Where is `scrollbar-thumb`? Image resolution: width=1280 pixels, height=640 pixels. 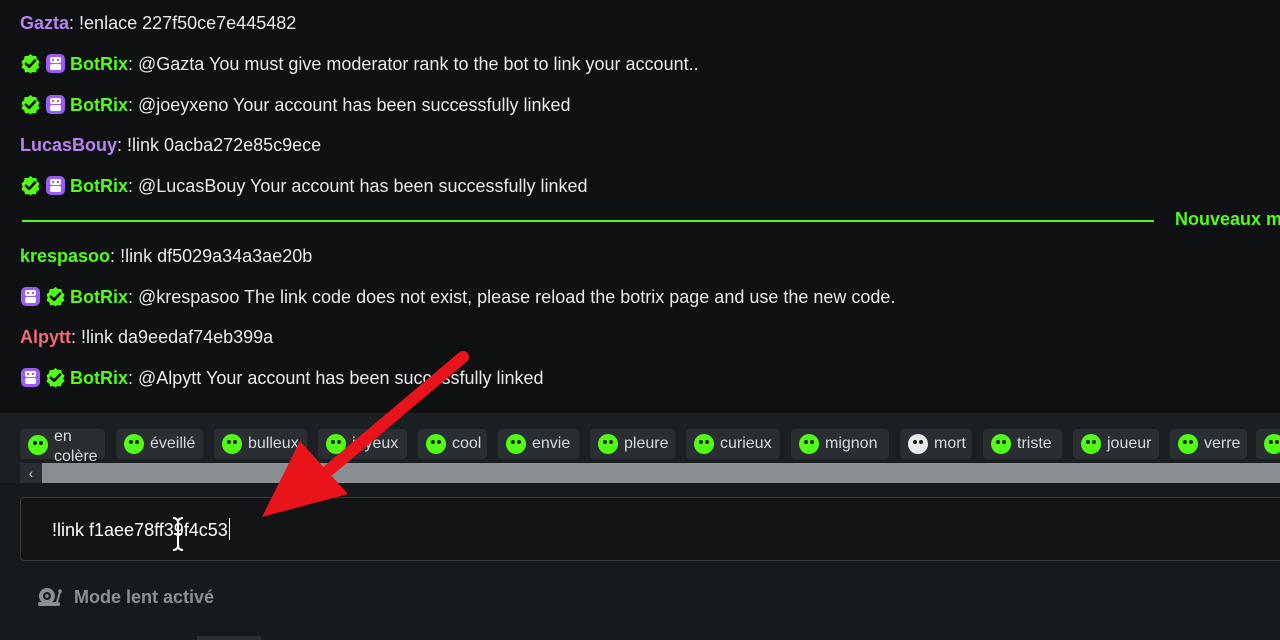
scrollbar-thumb is located at coordinates (661, 473).